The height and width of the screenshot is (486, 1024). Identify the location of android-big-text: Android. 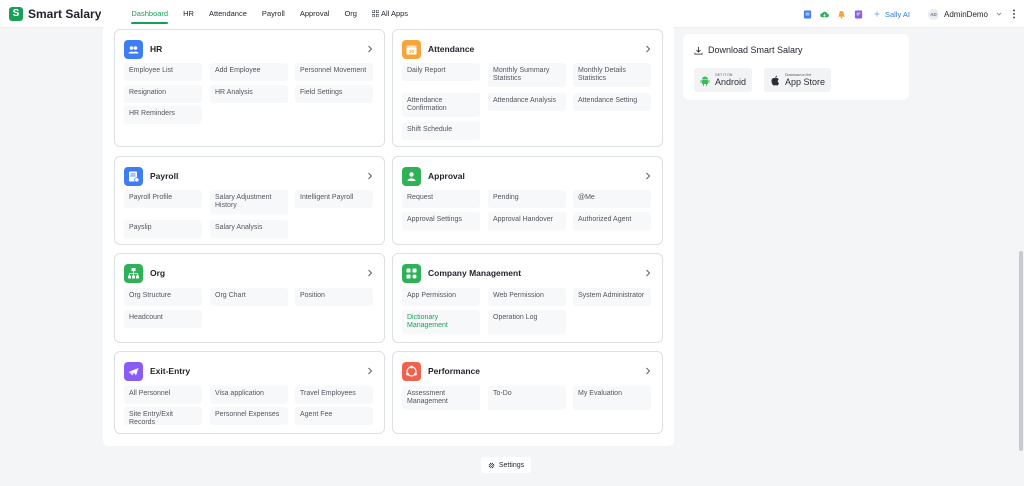
(731, 82).